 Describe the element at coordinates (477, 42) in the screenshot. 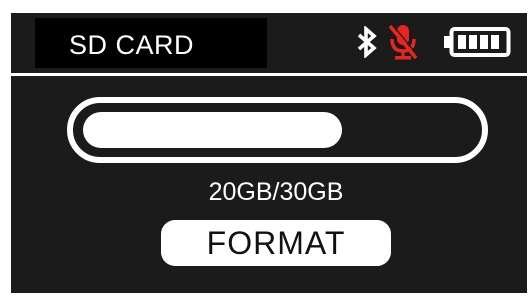

I see `battery-icon` at that location.